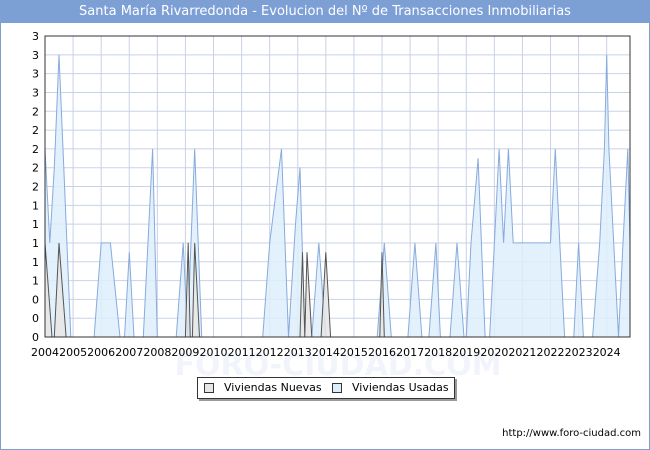 This screenshot has width=650, height=450. What do you see at coordinates (129, 352) in the screenshot?
I see `x-tick-label-2007: 2007` at bounding box center [129, 352].